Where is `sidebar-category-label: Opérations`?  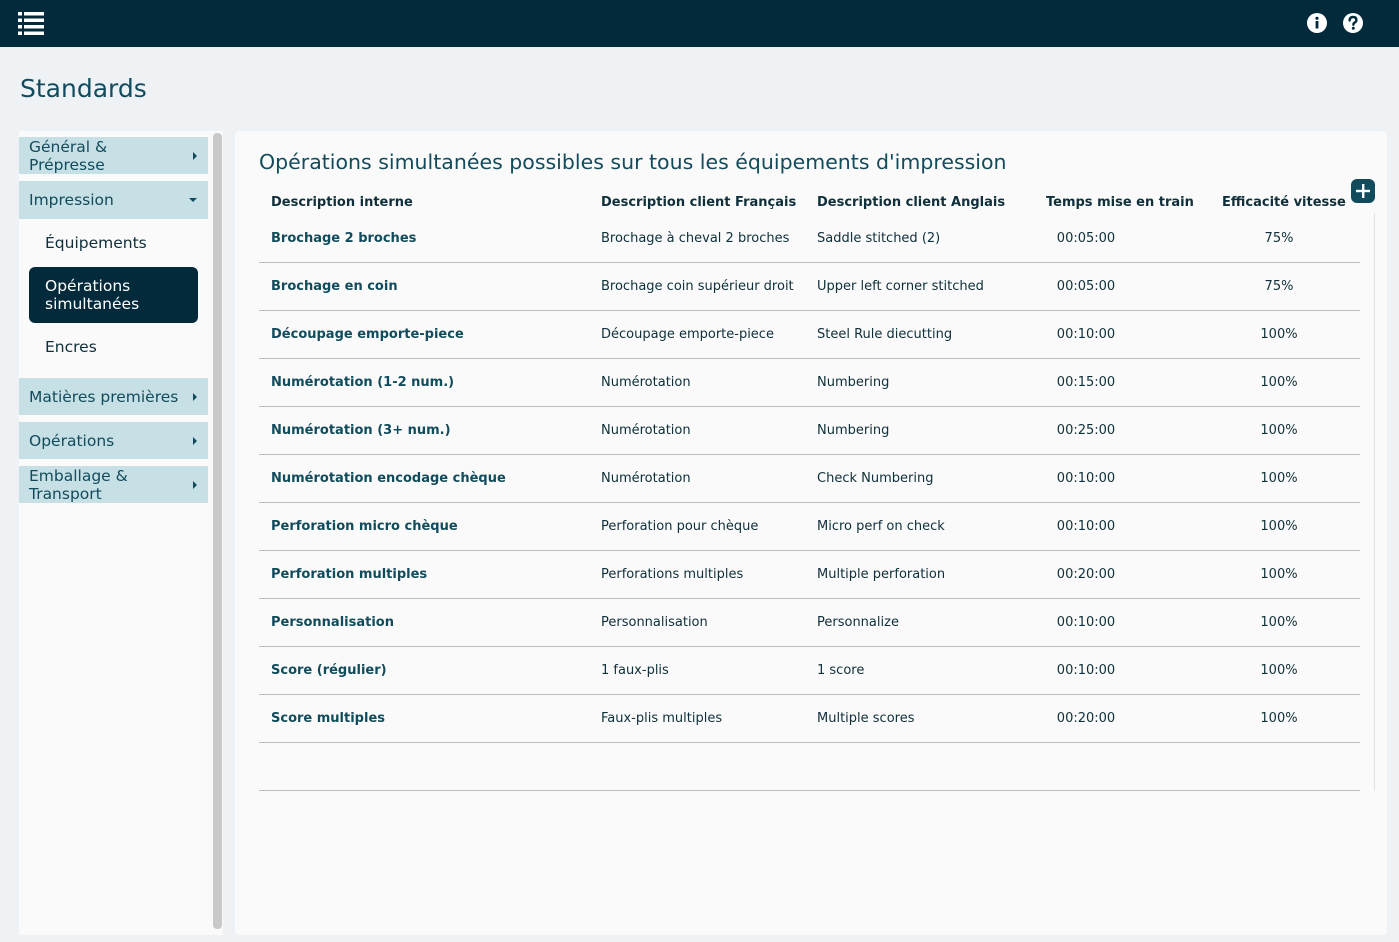 sidebar-category-label: Opérations is located at coordinates (72, 440).